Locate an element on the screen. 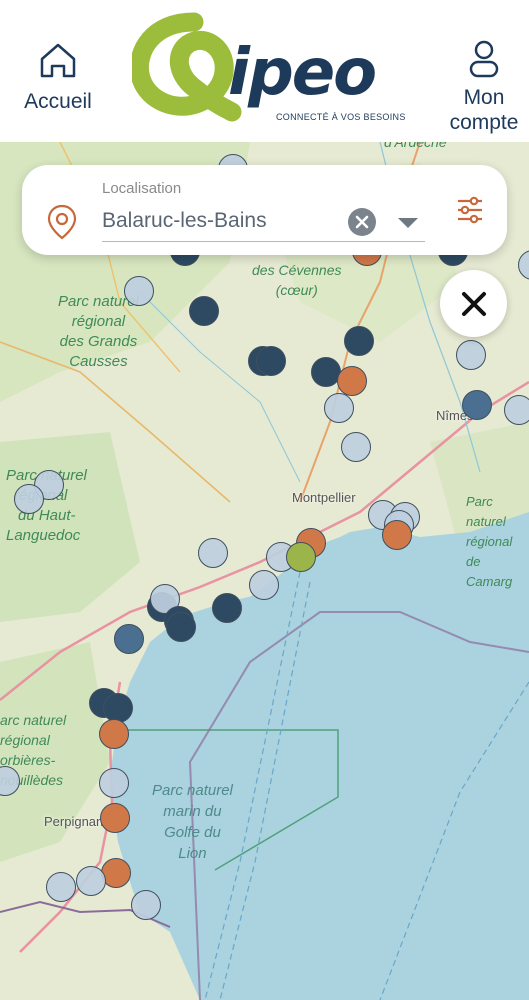 Image resolution: width=529 pixels, height=1000 pixels. map-label-camargue: Parc naturel régional de Camarg is located at coordinates (489, 541).